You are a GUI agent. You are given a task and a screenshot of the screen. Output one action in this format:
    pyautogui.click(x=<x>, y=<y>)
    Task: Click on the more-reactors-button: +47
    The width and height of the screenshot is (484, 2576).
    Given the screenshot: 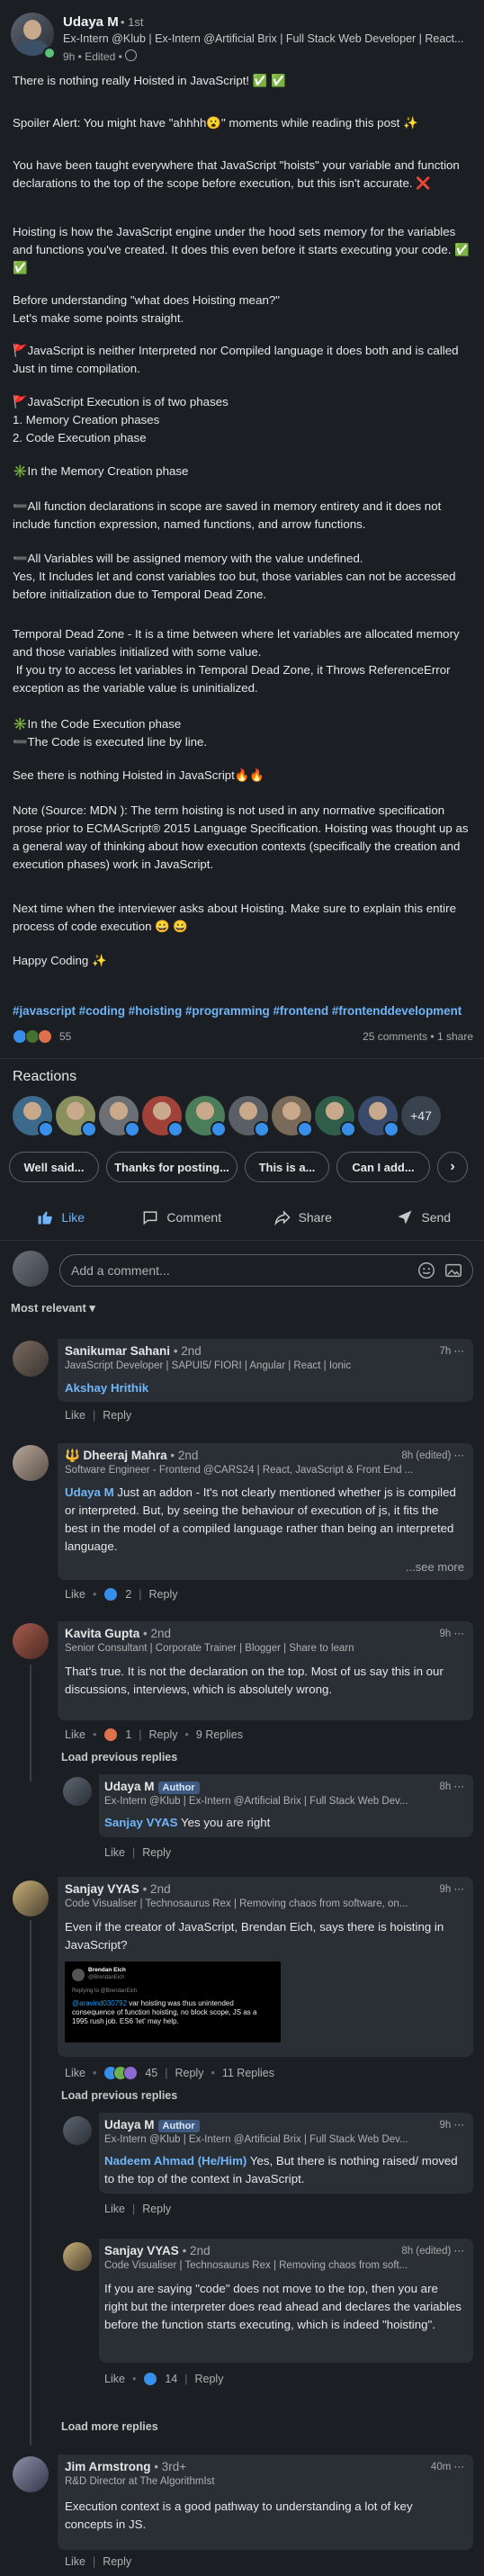 What is the action you would take?
    pyautogui.click(x=421, y=1116)
    